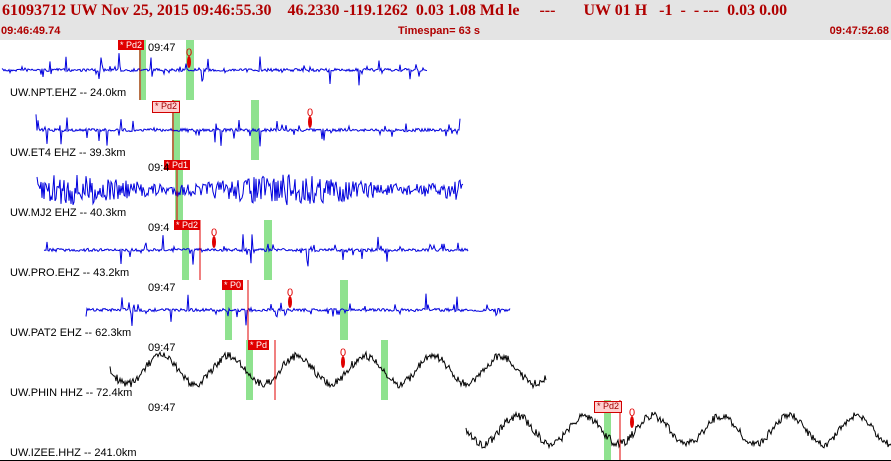 The width and height of the screenshot is (891, 461). Describe the element at coordinates (859, 31) in the screenshot. I see `end-time: 09:47:52.68` at that location.